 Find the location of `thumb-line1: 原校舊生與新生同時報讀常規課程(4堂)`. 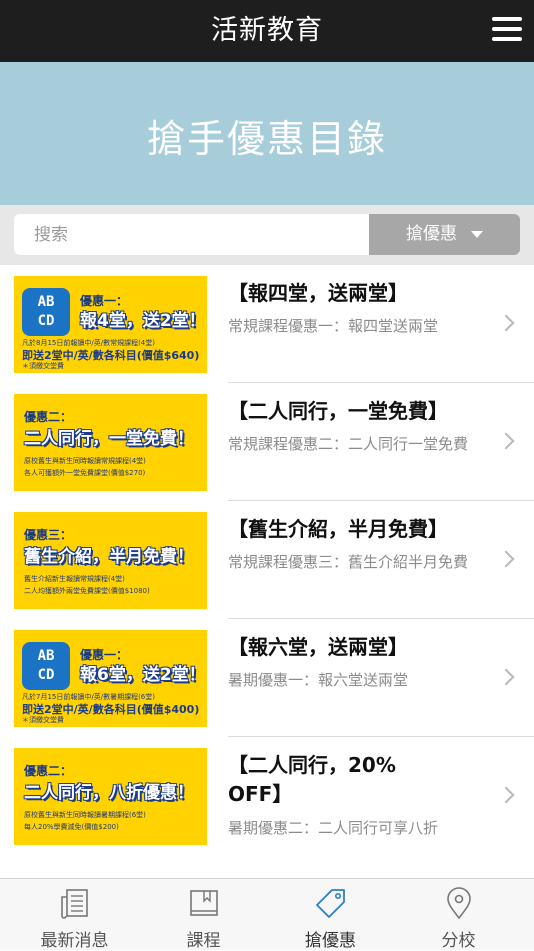

thumb-line1: 原校舊生與新生同時報讀常規課程(4堂) is located at coordinates (85, 461).